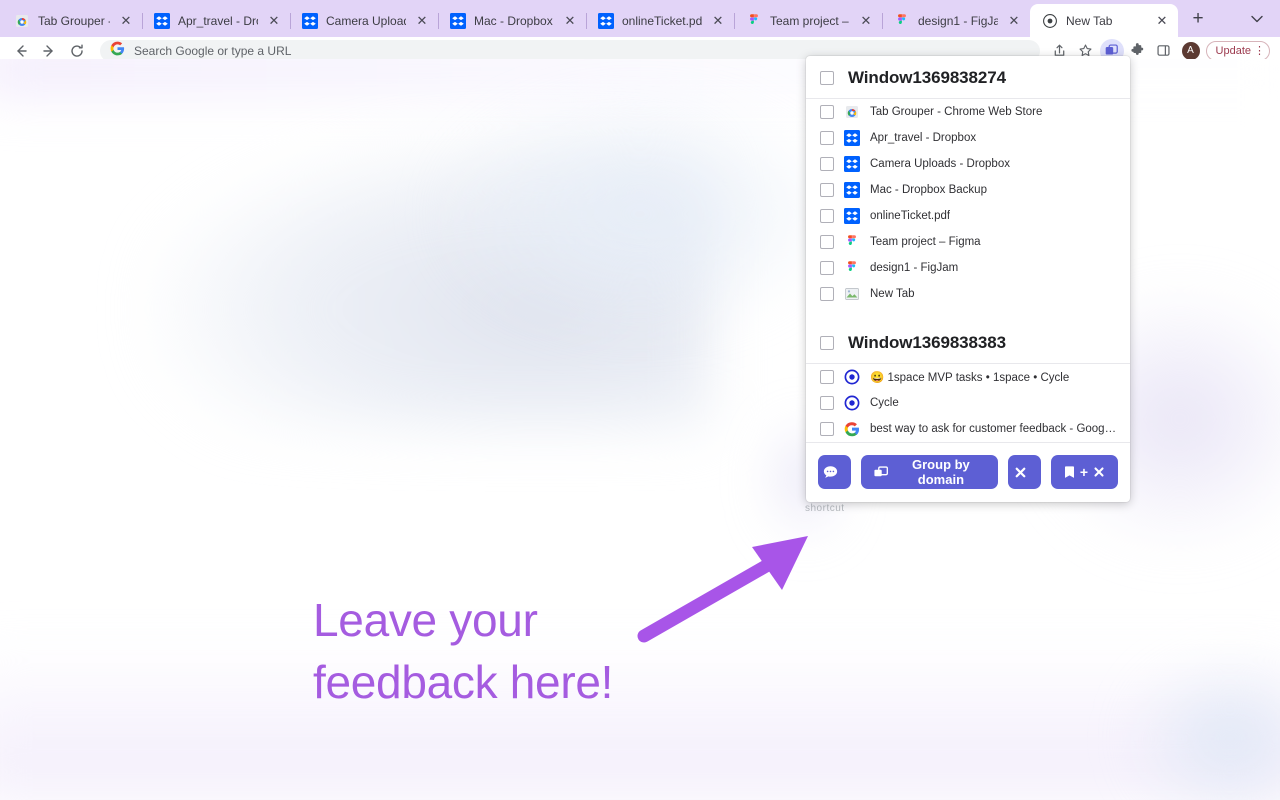 The image size is (1280, 800). What do you see at coordinates (1233, 50) in the screenshot?
I see `update-button-label: Update` at bounding box center [1233, 50].